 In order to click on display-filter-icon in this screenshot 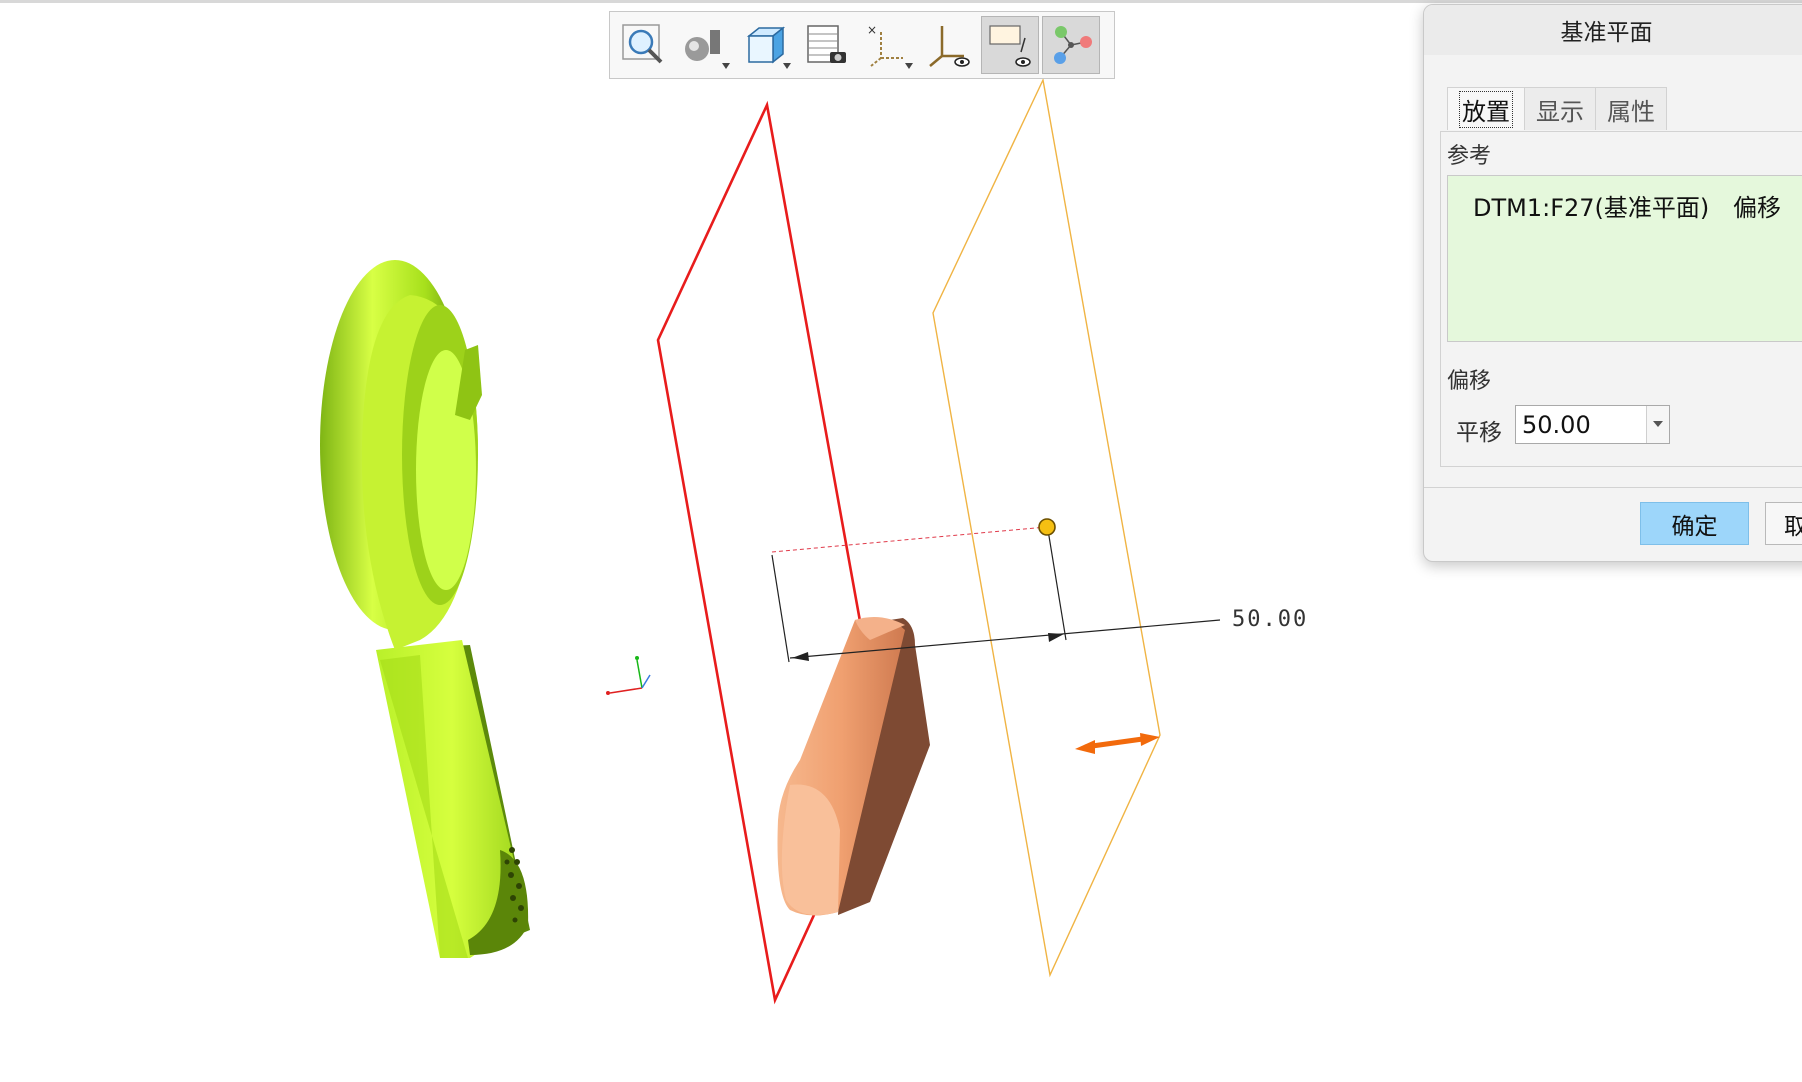, I will do `click(1010, 46)`.